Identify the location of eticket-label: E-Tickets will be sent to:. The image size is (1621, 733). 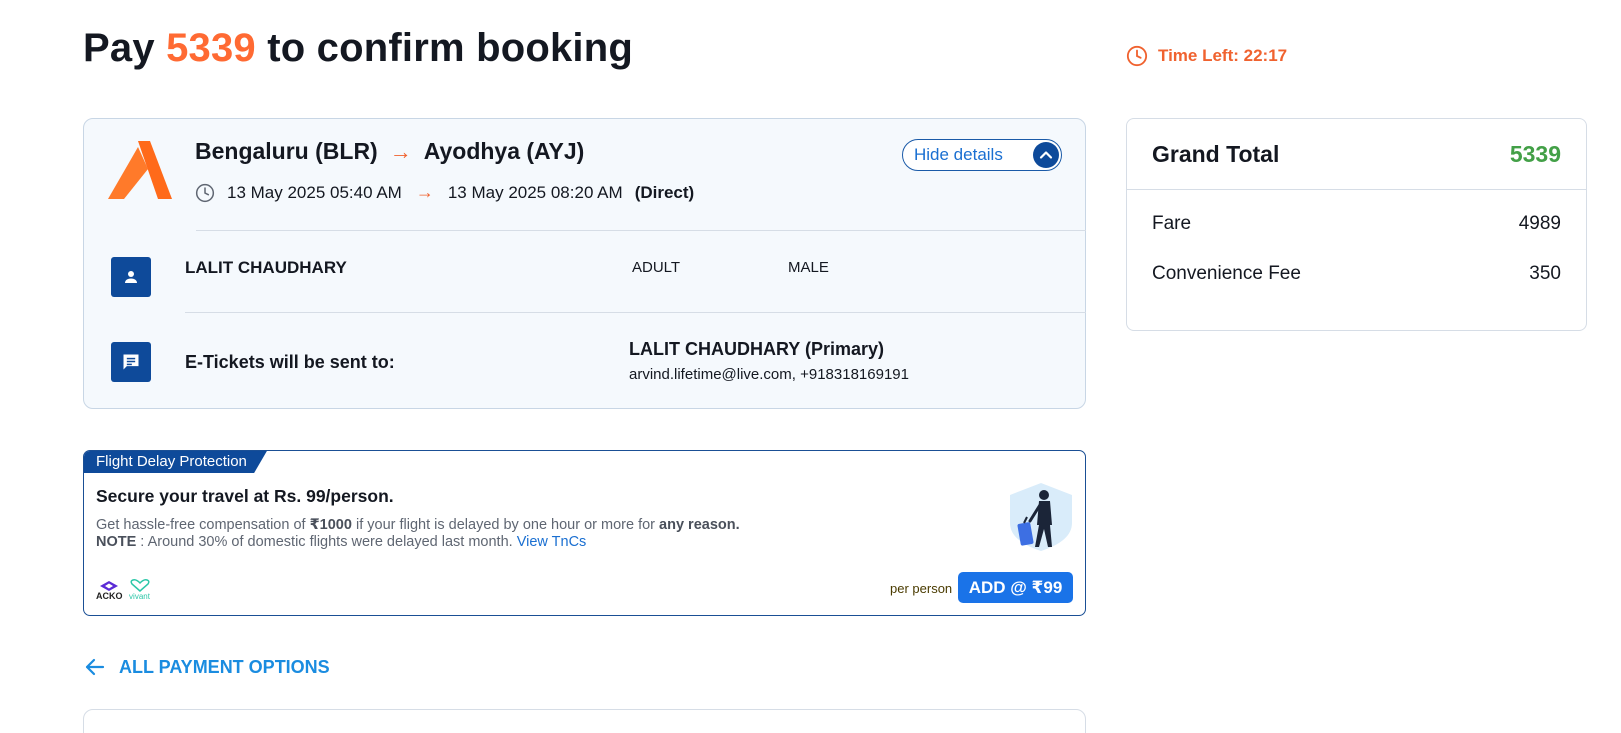
(290, 362).